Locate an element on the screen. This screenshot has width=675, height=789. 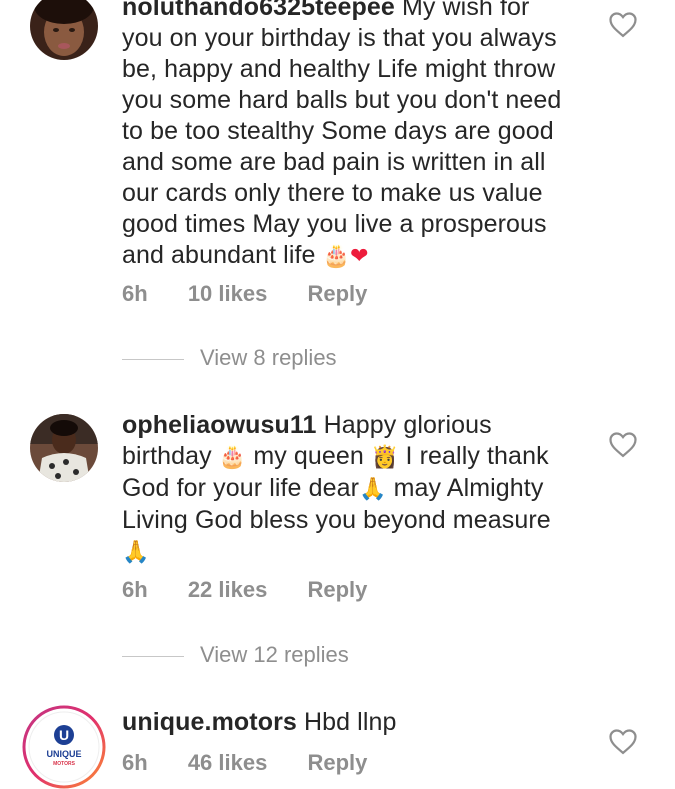
comment-line: our cards only there to make us value is located at coordinates (332, 193).